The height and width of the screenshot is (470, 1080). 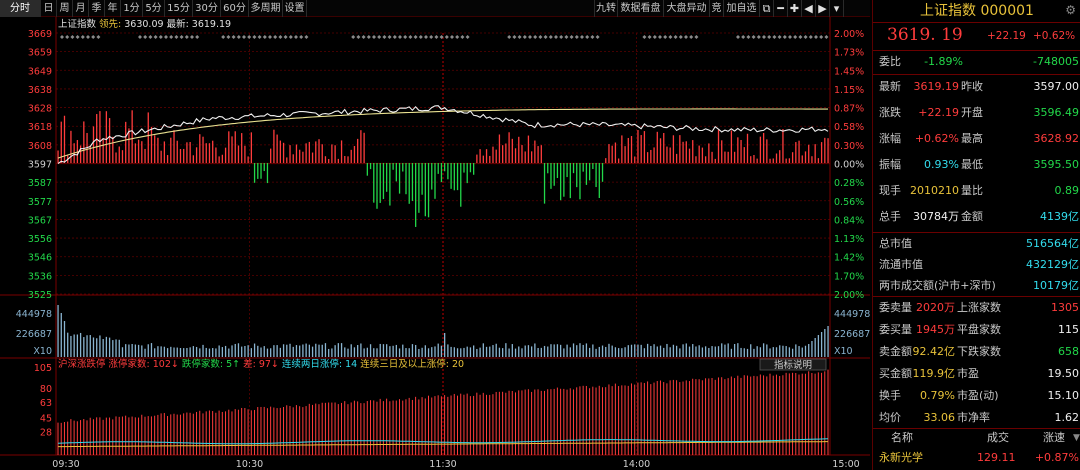 I want to click on period-tab-1min: 1分, so click(x=132, y=8).